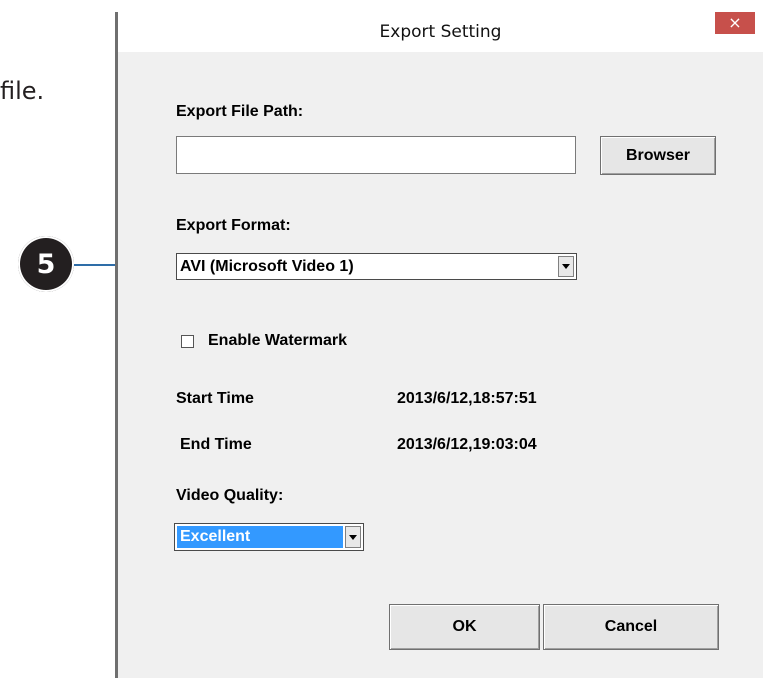  I want to click on export-file-path-input, so click(376, 155).